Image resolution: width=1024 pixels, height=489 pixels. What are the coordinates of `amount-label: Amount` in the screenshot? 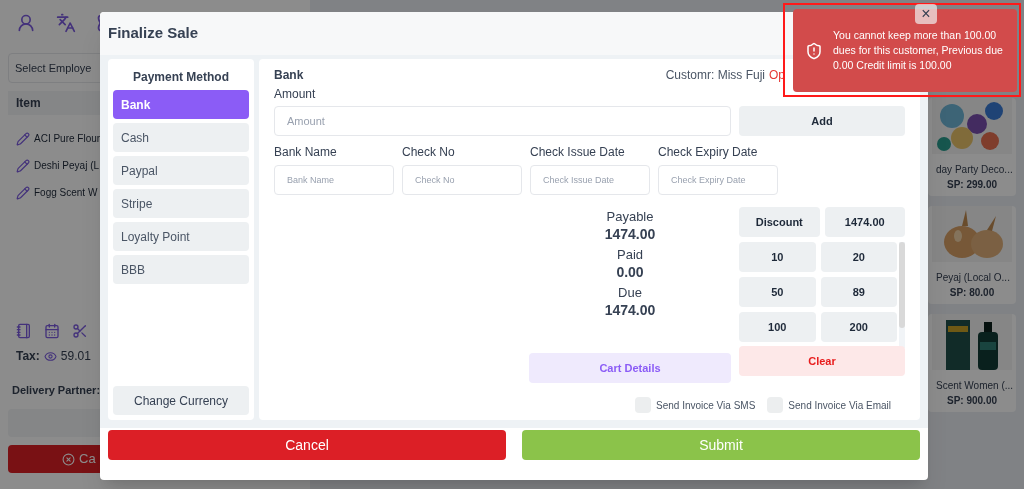 It's located at (295, 94).